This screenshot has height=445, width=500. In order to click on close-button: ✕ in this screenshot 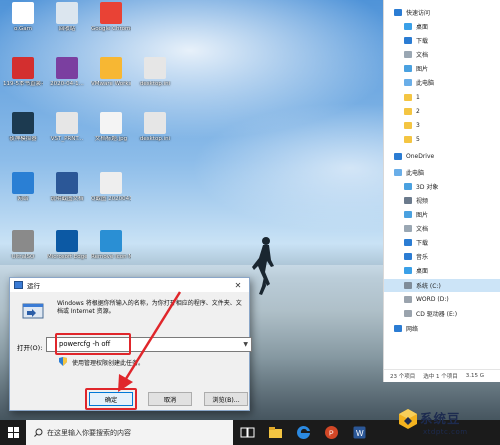, I will do `click(238, 285)`.